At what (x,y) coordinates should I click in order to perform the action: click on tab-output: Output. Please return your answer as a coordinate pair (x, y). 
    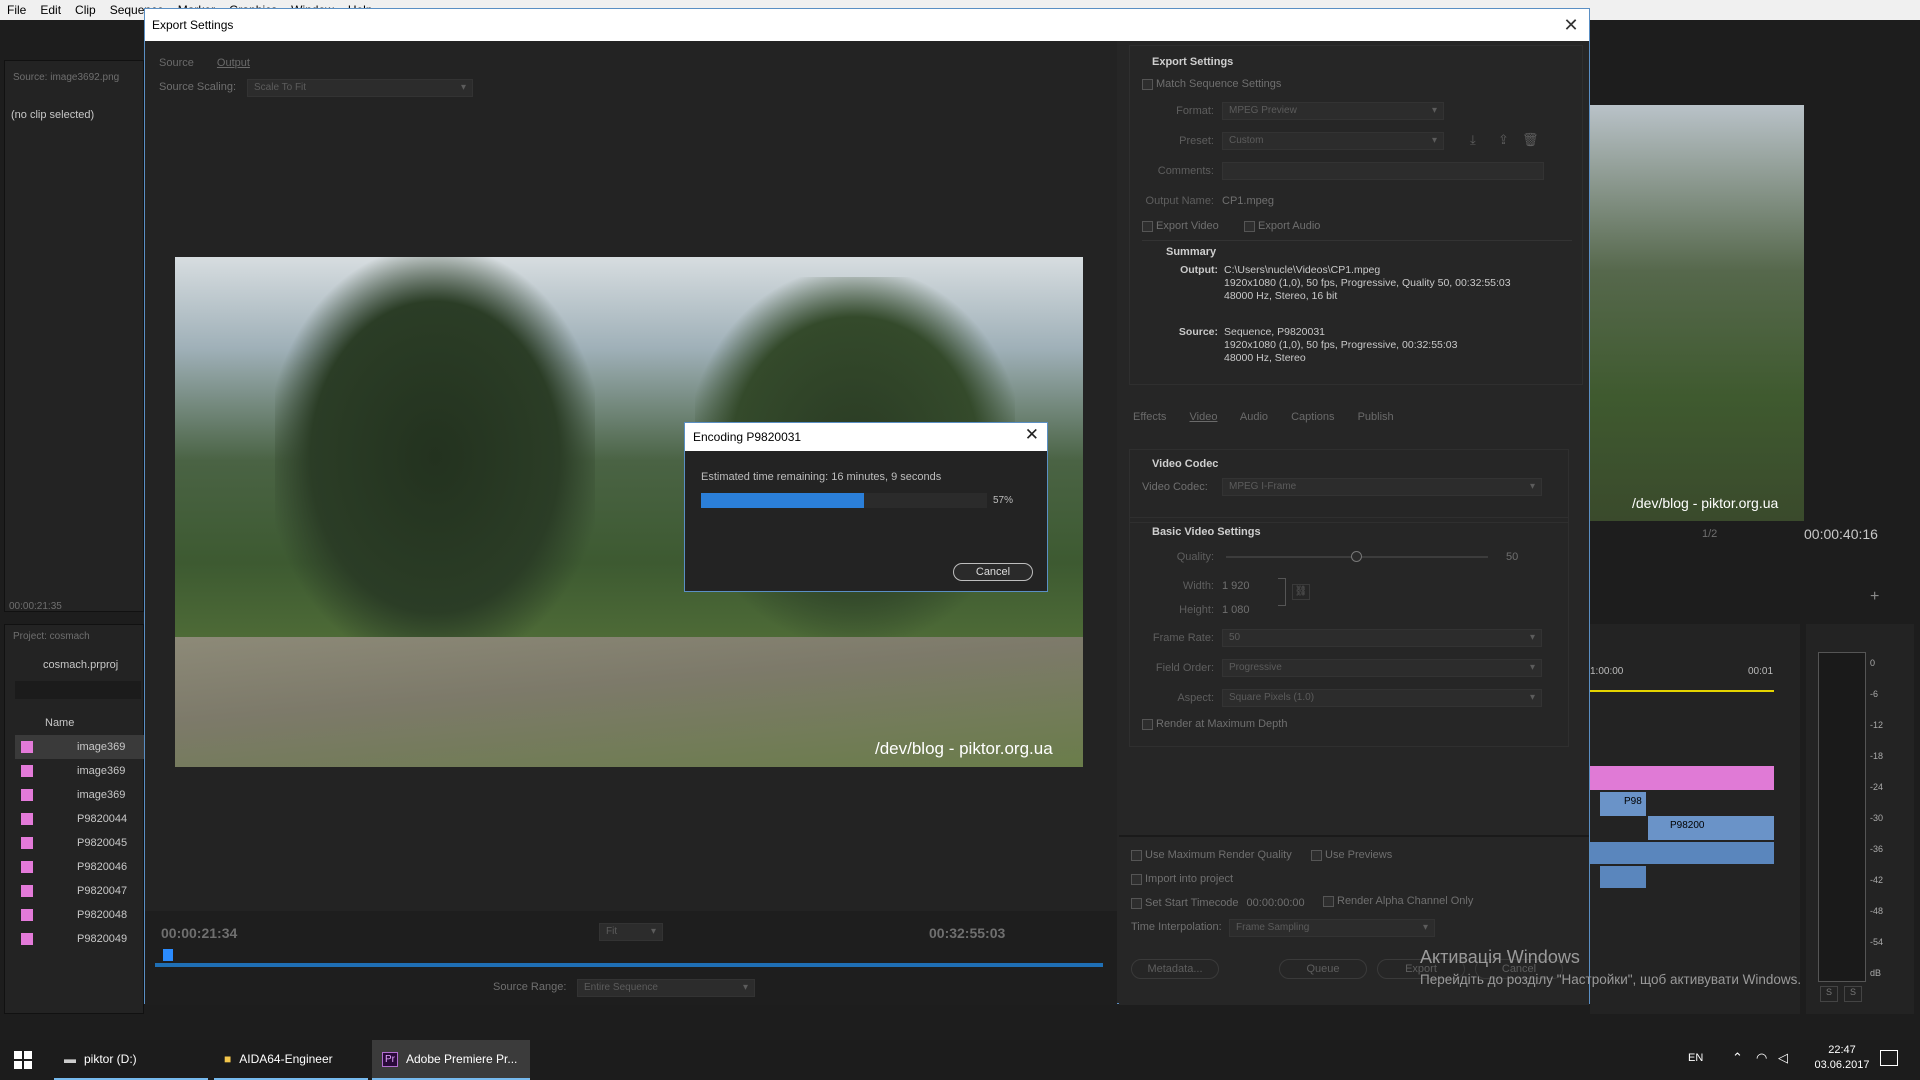
    Looking at the image, I should click on (233, 63).